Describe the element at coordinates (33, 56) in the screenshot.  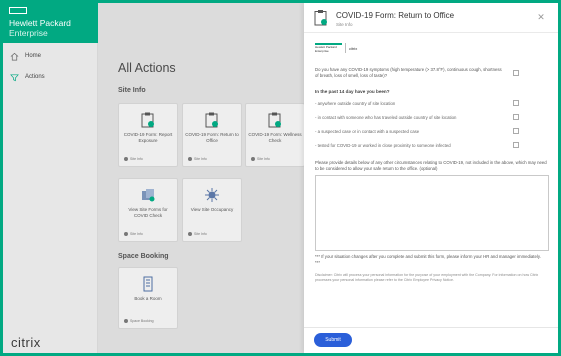
I see `sidebar-item-label: Home` at that location.